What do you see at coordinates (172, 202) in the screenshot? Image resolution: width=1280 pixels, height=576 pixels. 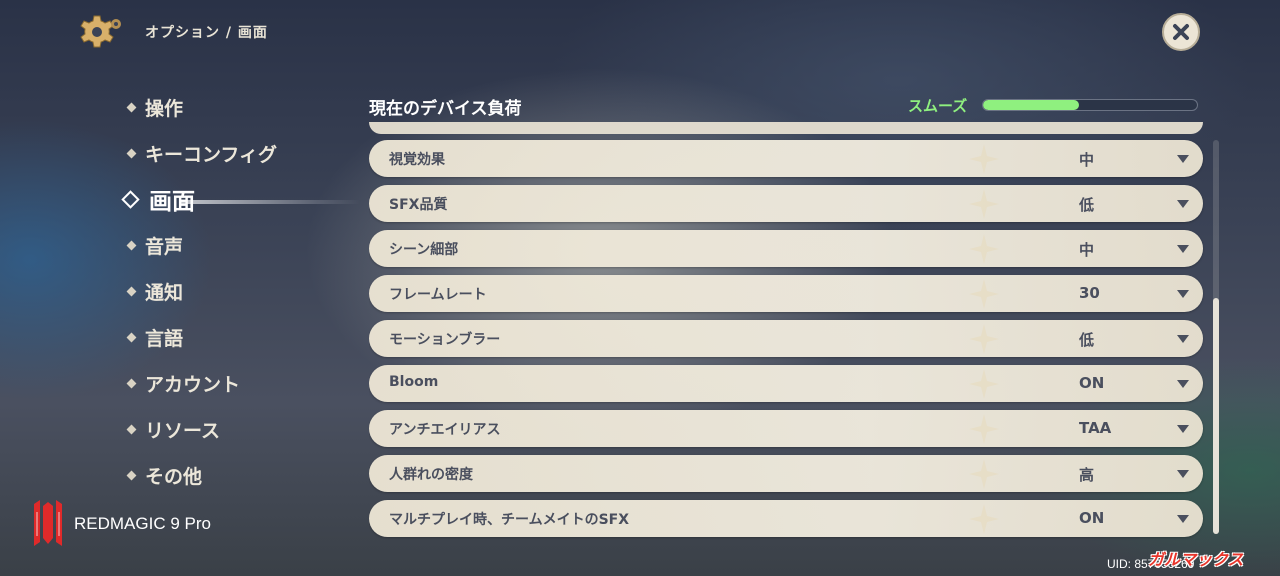 I see `sidebar-item-label: 画面` at bounding box center [172, 202].